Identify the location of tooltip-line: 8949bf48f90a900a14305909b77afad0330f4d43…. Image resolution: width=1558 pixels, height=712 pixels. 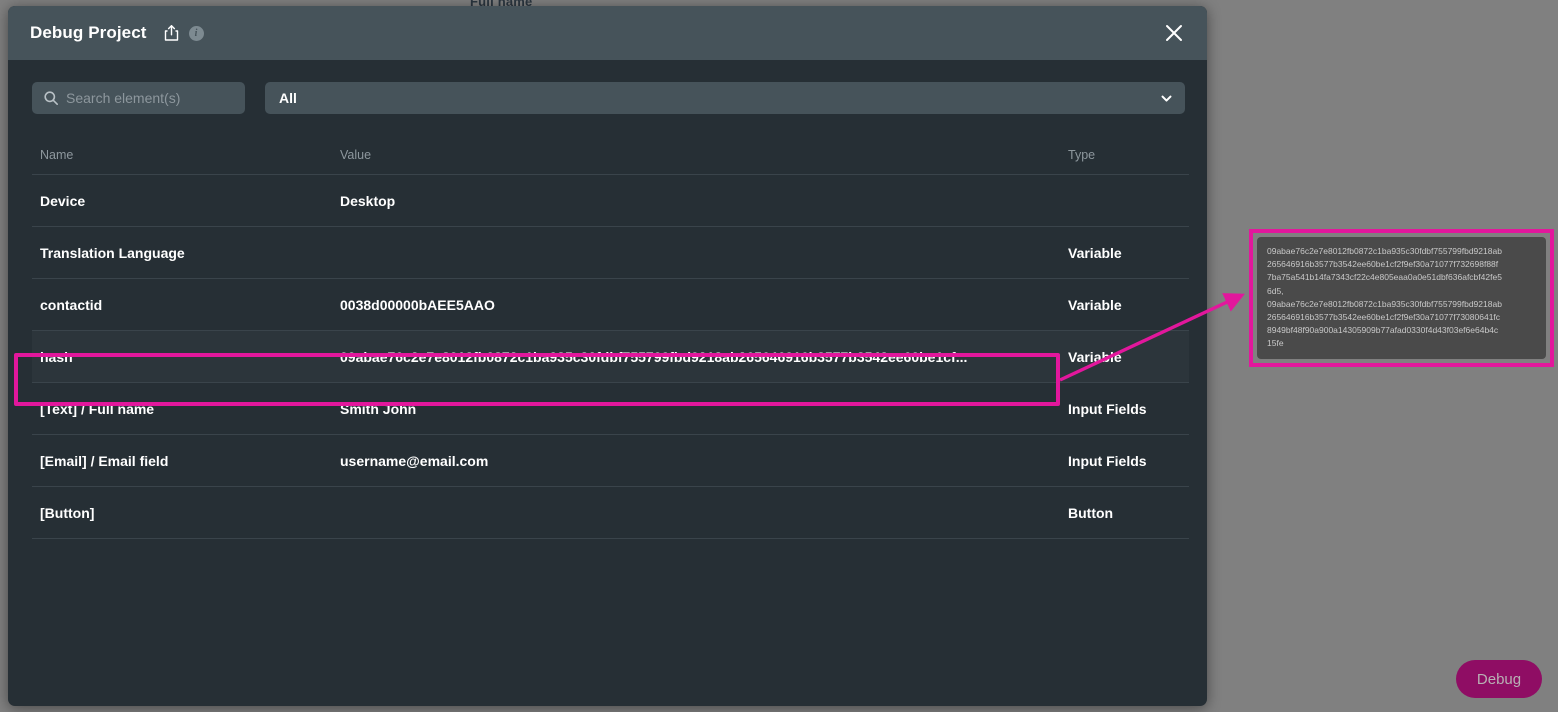
(1383, 330).